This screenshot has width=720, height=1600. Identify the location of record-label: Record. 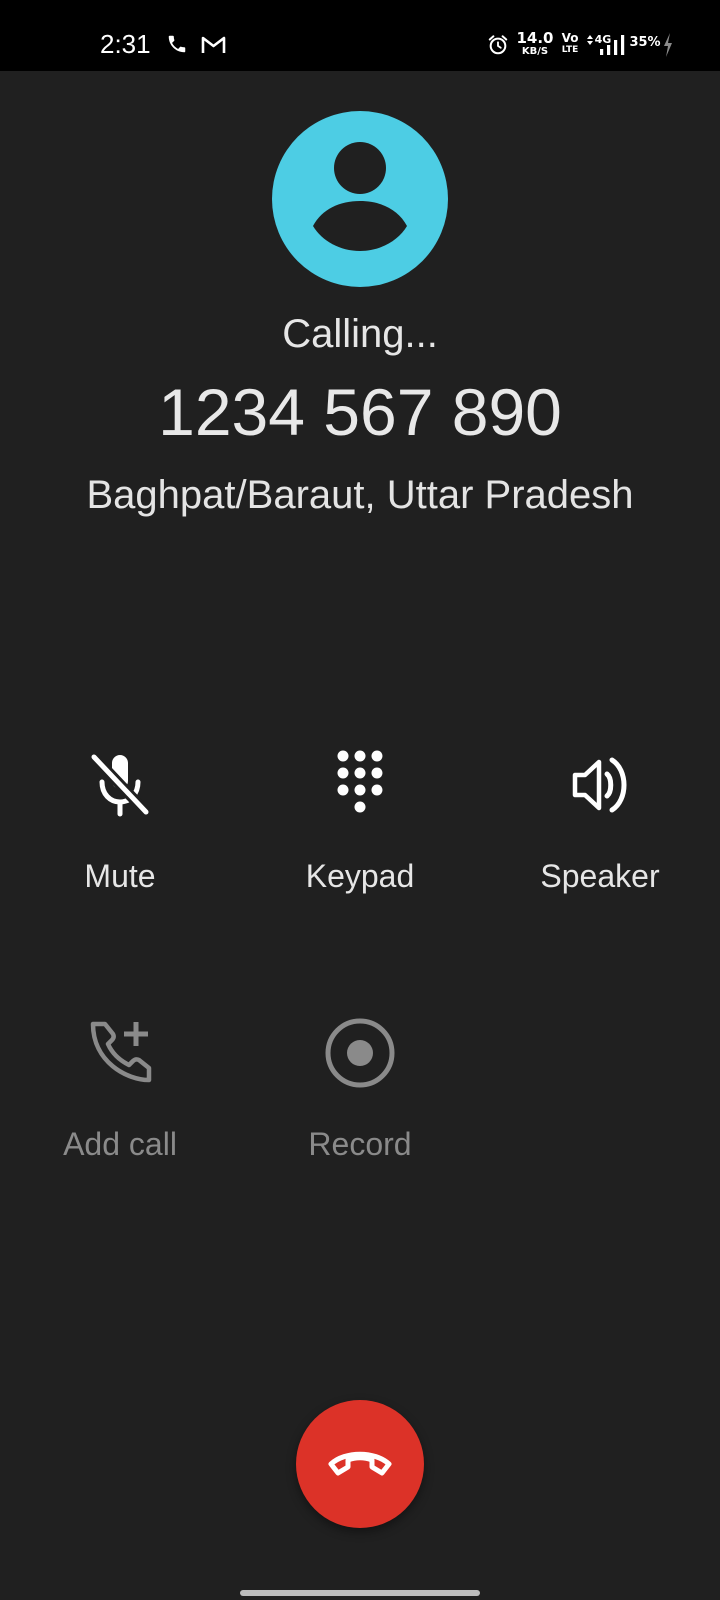
(360, 1144).